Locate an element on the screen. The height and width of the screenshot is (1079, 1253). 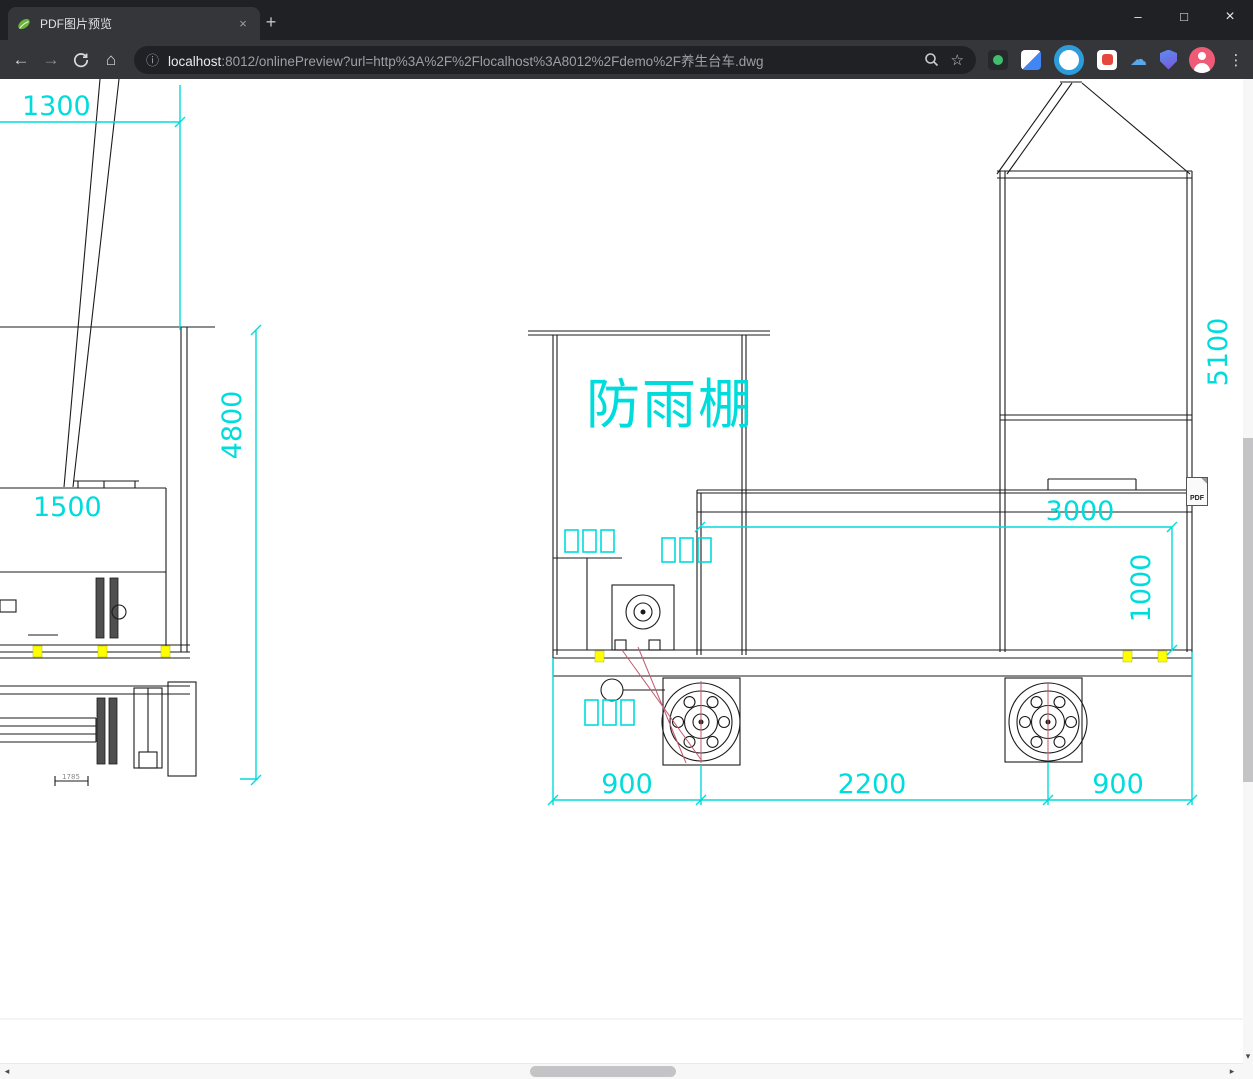
tab-title: PDF图片预览 is located at coordinates (76, 24).